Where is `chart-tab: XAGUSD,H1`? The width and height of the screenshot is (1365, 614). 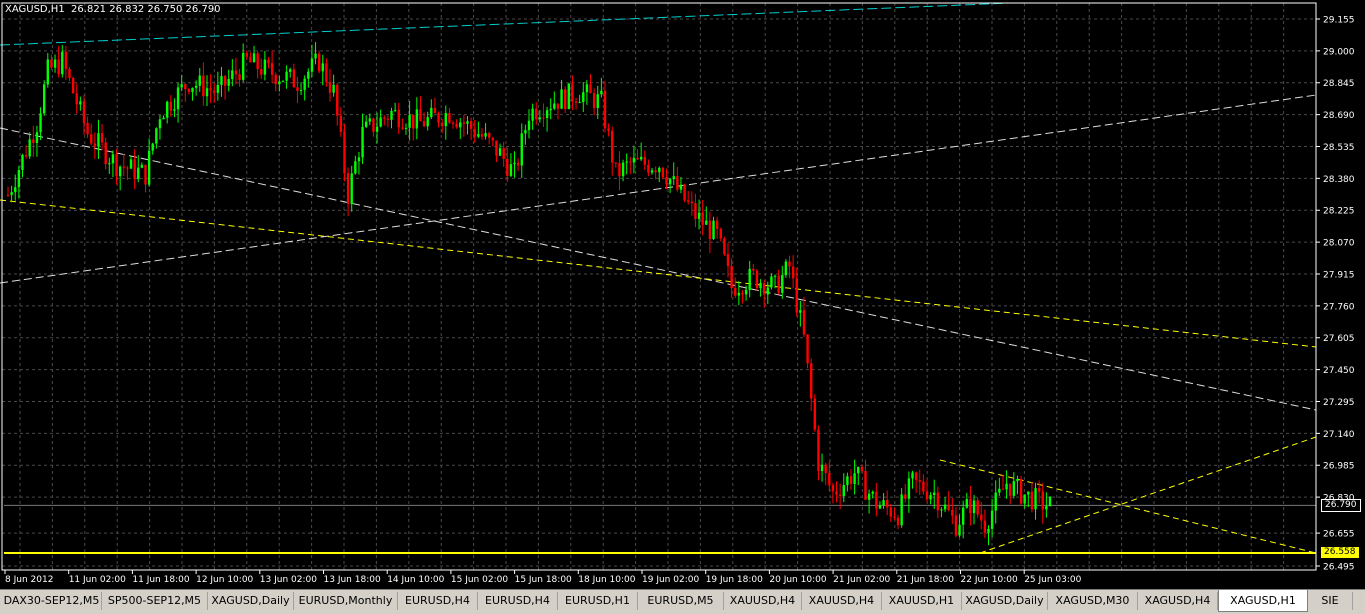 chart-tab: XAGUSD,H1 is located at coordinates (1263, 601).